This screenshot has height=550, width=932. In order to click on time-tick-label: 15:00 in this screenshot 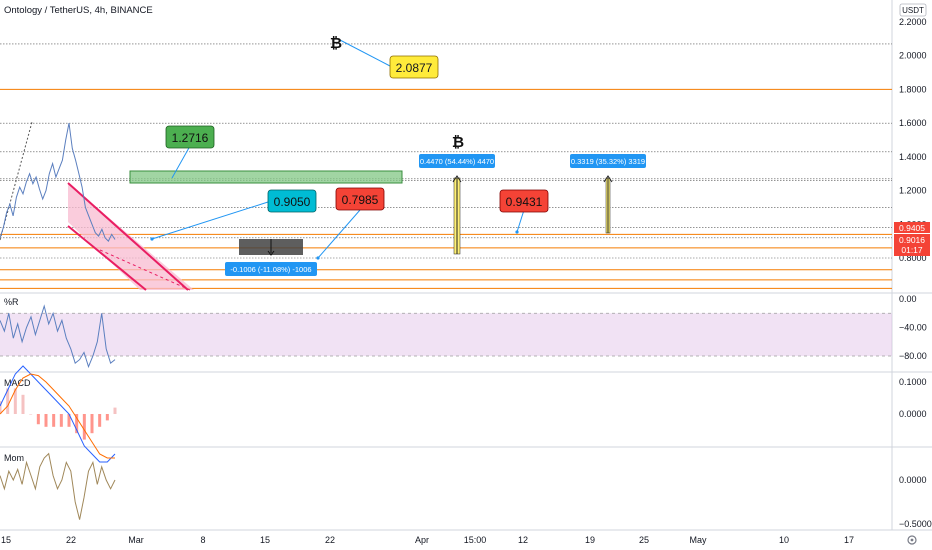, I will do `click(475, 540)`.